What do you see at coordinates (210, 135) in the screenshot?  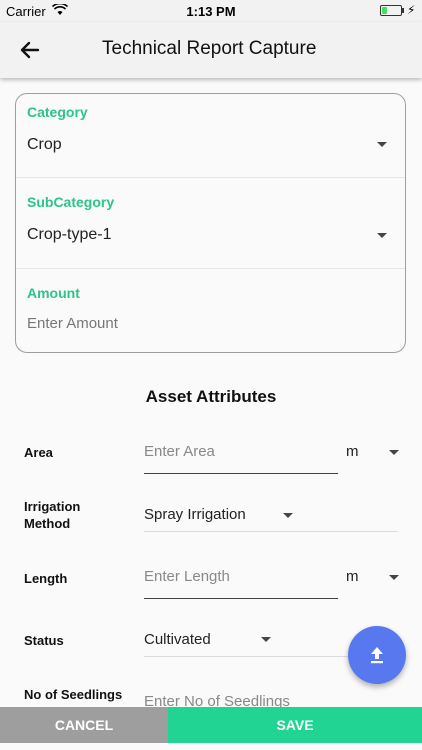 I see `category-dropdown: Category Crop` at bounding box center [210, 135].